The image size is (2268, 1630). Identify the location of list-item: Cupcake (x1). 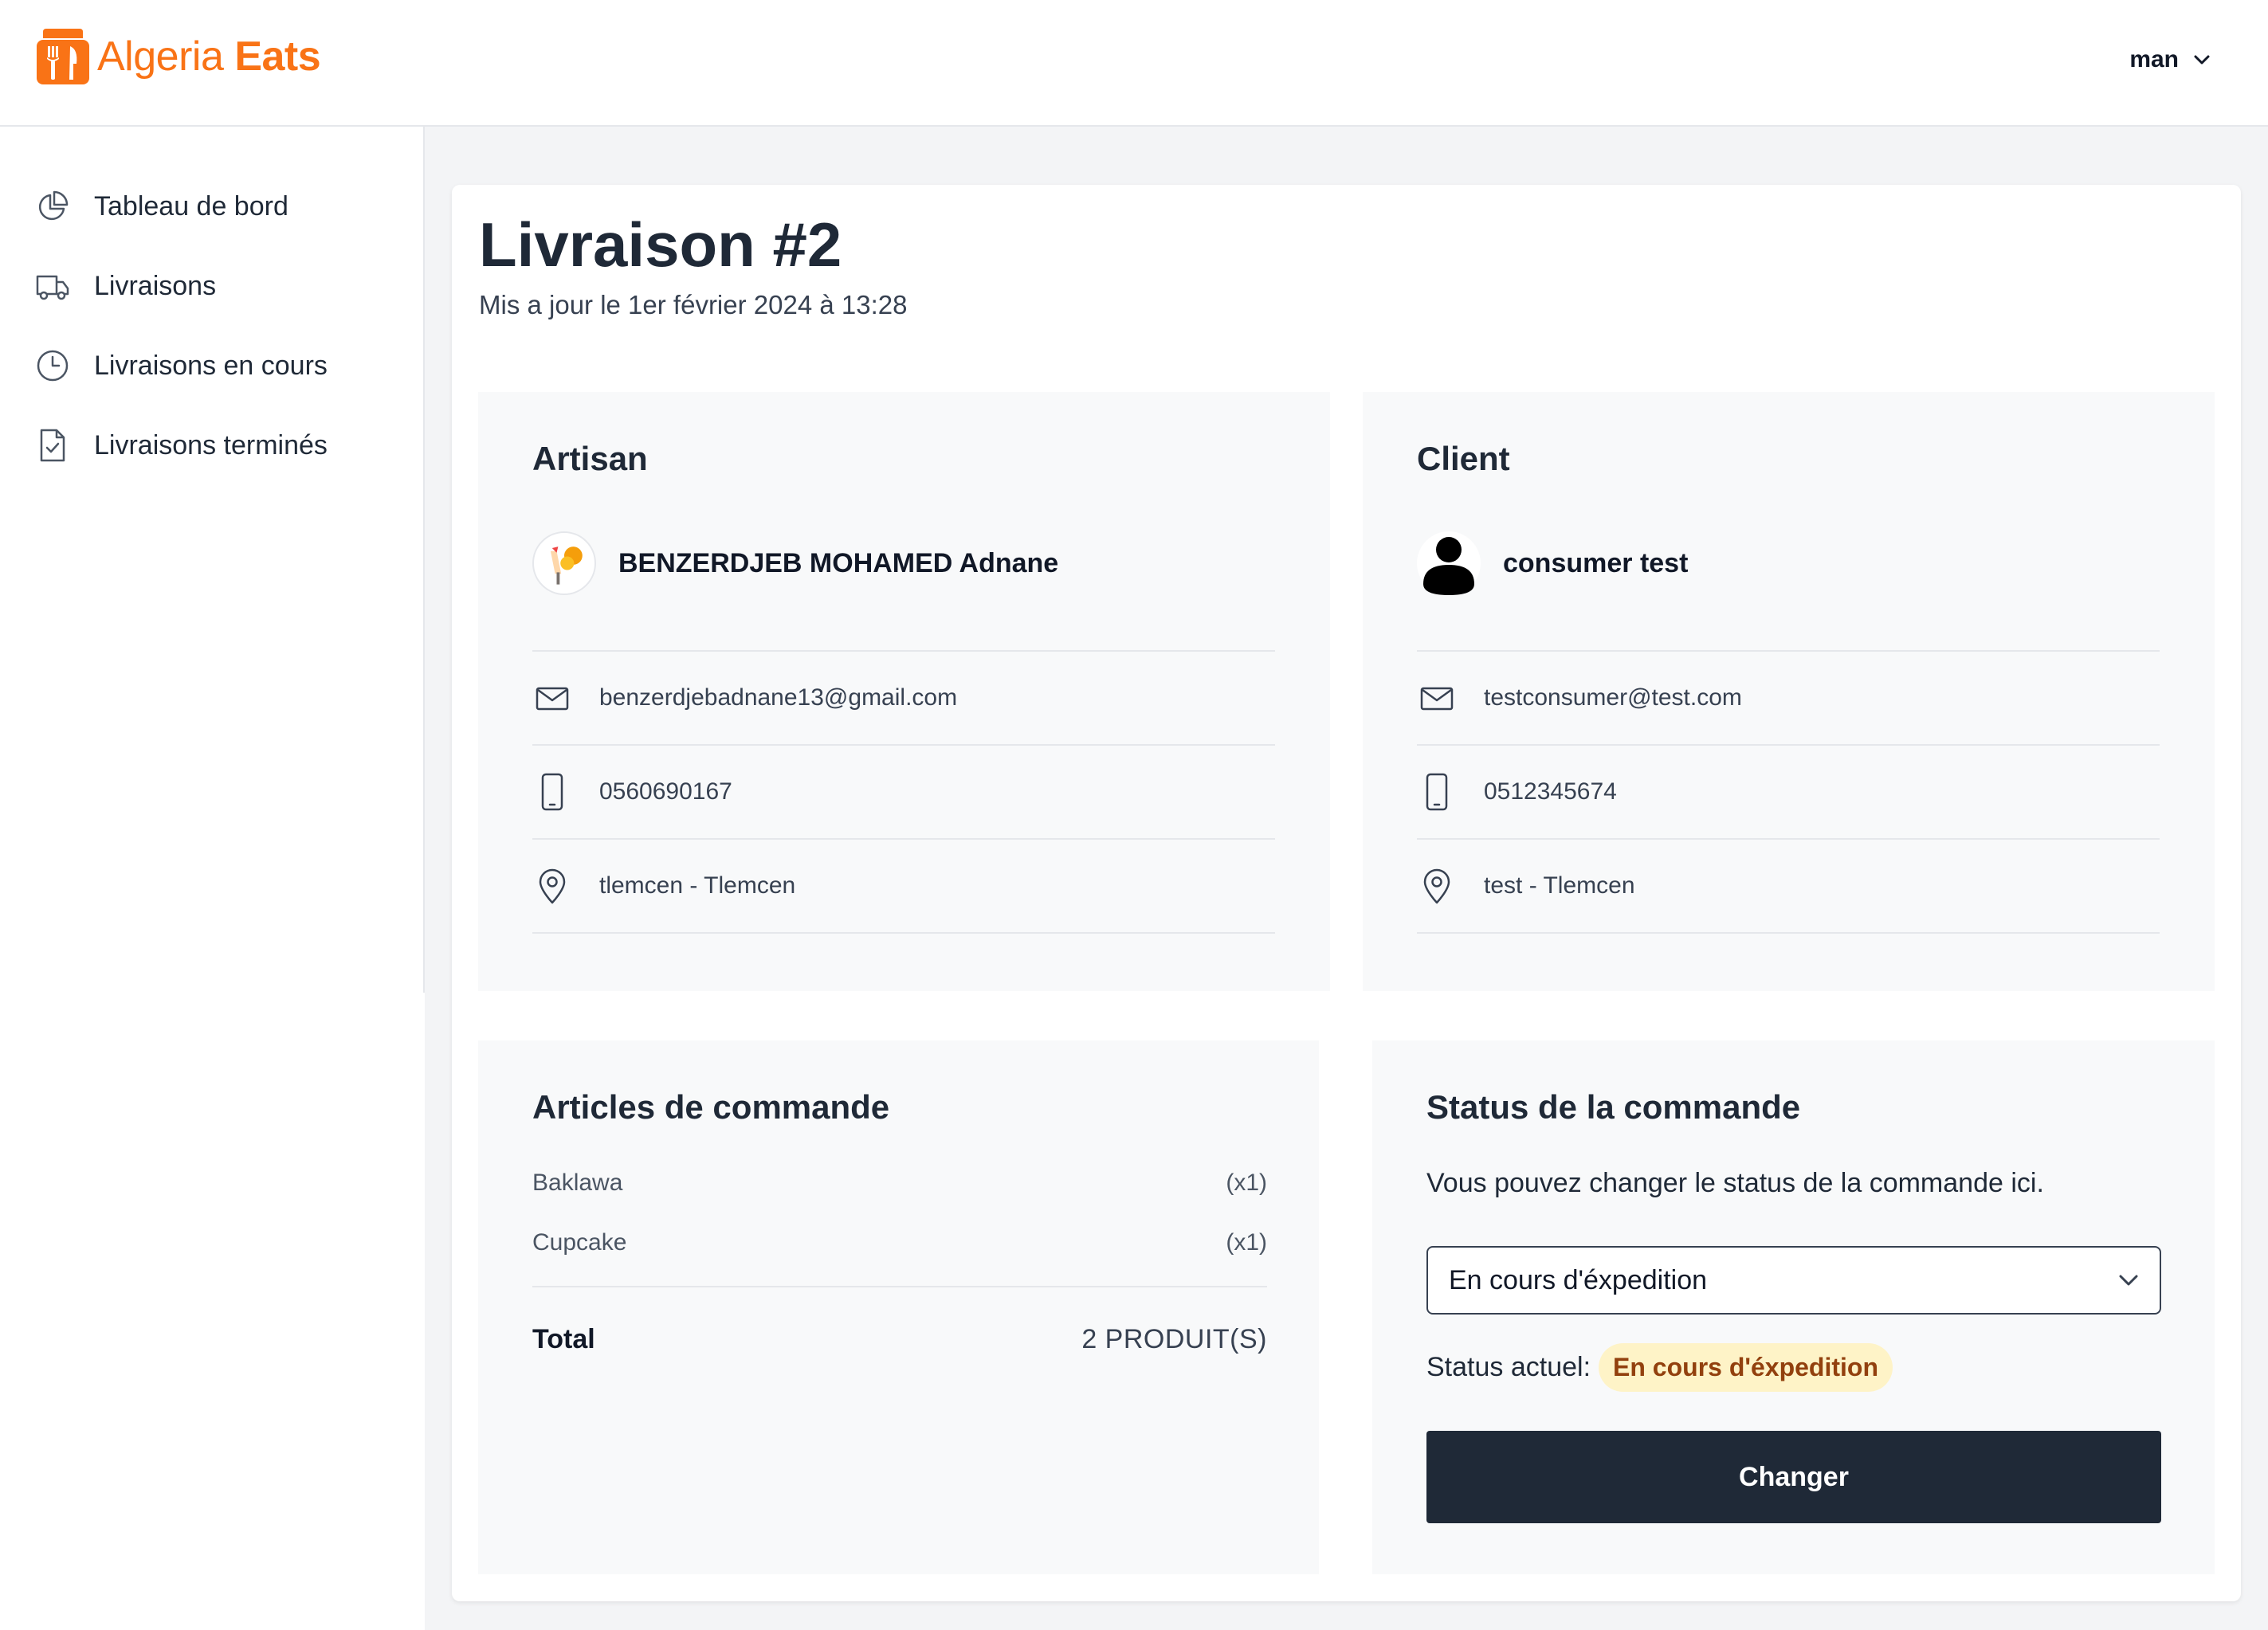
(899, 1242).